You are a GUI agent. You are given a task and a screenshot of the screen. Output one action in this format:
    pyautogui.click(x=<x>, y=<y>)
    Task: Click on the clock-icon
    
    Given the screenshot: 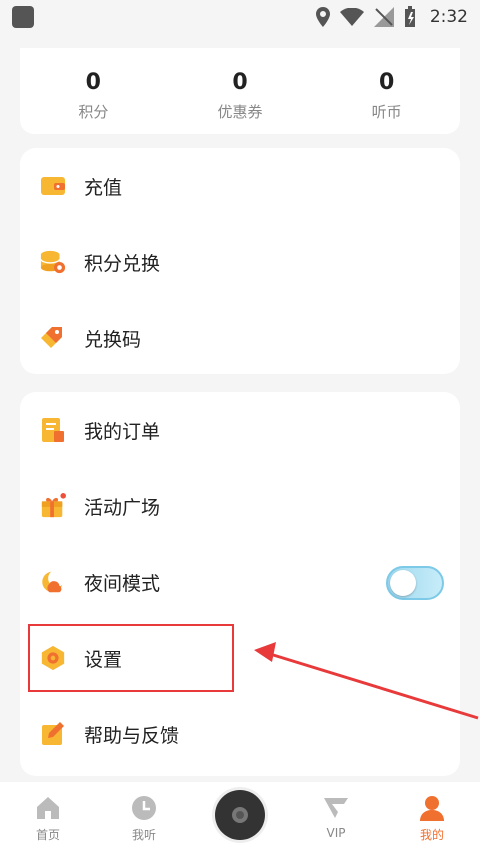 What is the action you would take?
    pyautogui.click(x=144, y=808)
    